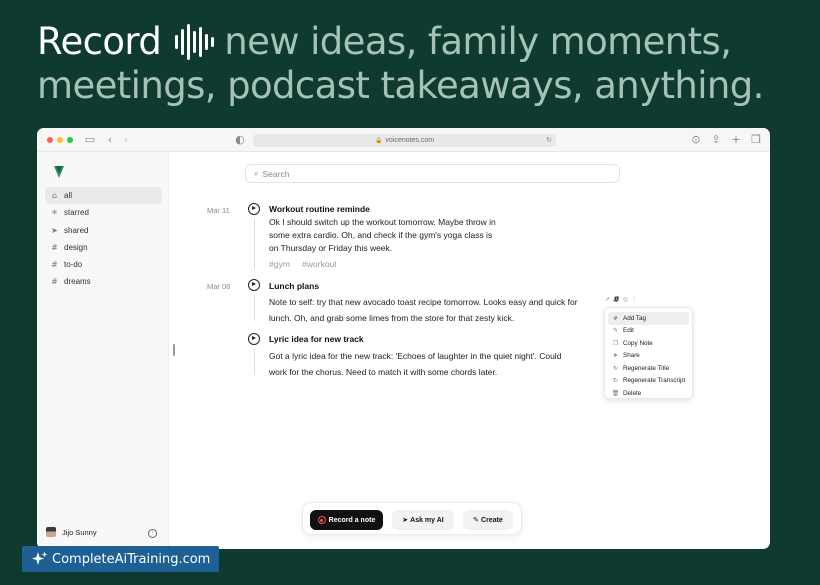 The width and height of the screenshot is (820, 585). What do you see at coordinates (254, 308) in the screenshot?
I see `note-divider` at bounding box center [254, 308].